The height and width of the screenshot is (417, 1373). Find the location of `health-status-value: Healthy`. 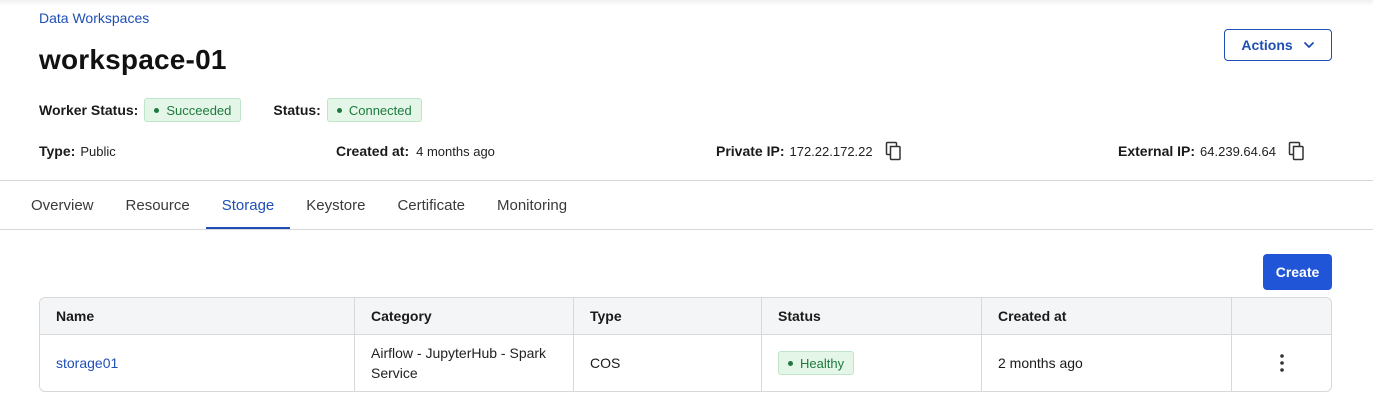

health-status-value: Healthy is located at coordinates (822, 363).